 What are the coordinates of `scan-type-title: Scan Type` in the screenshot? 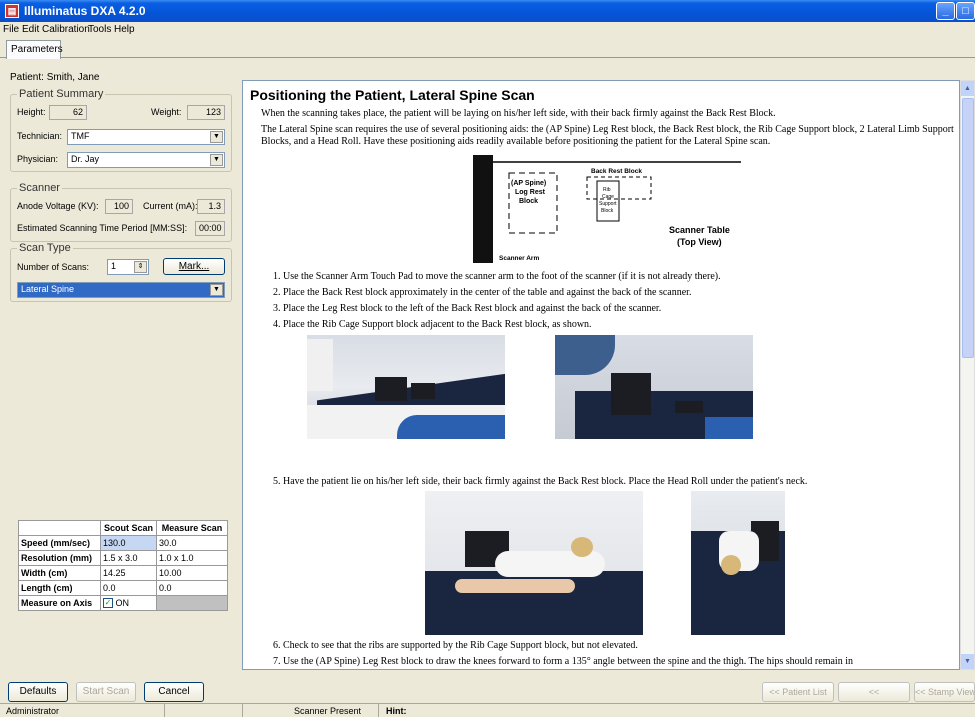 It's located at (45, 248).